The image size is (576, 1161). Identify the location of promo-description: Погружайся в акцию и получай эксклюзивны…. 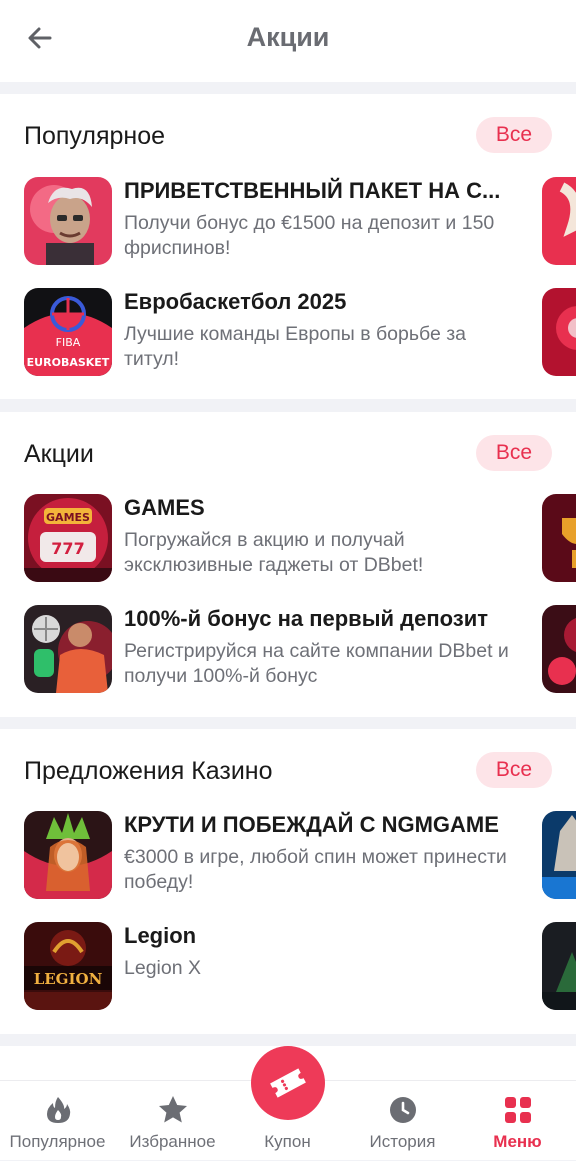
(274, 552).